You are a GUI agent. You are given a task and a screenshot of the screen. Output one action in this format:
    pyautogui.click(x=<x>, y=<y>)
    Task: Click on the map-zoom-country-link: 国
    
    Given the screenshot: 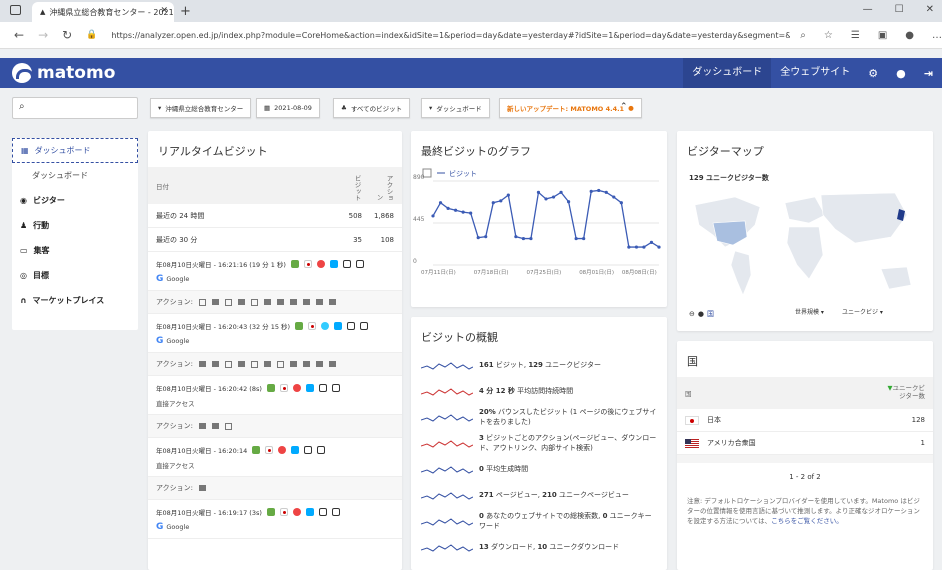 What is the action you would take?
    pyautogui.click(x=710, y=314)
    